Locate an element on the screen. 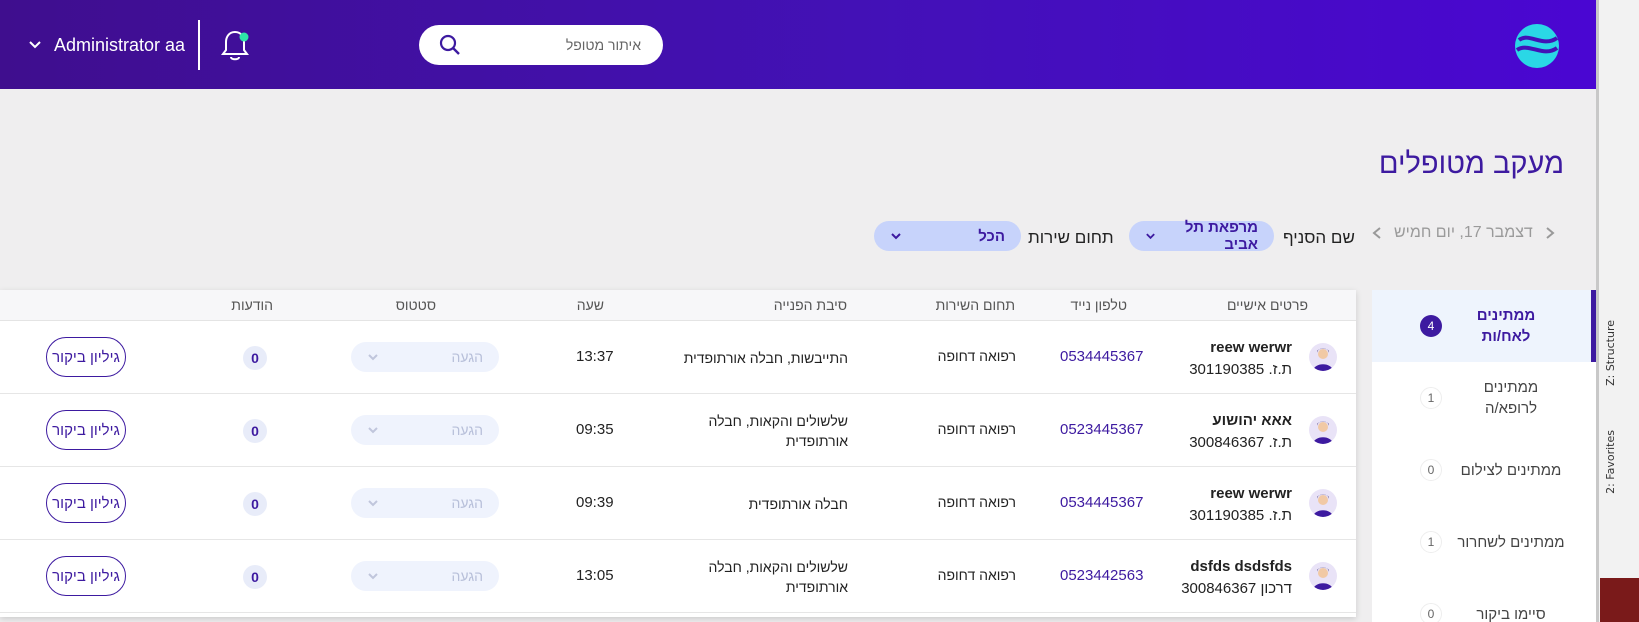 This screenshot has height=622, width=1639. time-cell: 13:05 is located at coordinates (595, 575).